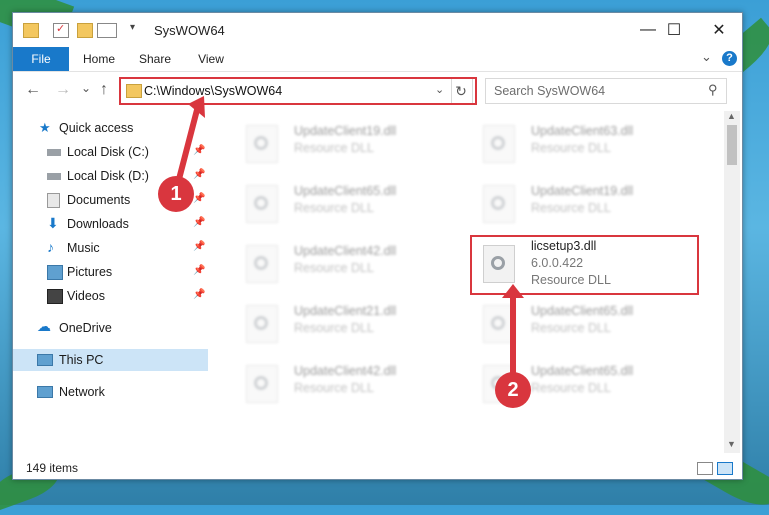 This screenshot has width=769, height=515. What do you see at coordinates (81, 360) in the screenshot?
I see `sidebar-item-label: This PC` at bounding box center [81, 360].